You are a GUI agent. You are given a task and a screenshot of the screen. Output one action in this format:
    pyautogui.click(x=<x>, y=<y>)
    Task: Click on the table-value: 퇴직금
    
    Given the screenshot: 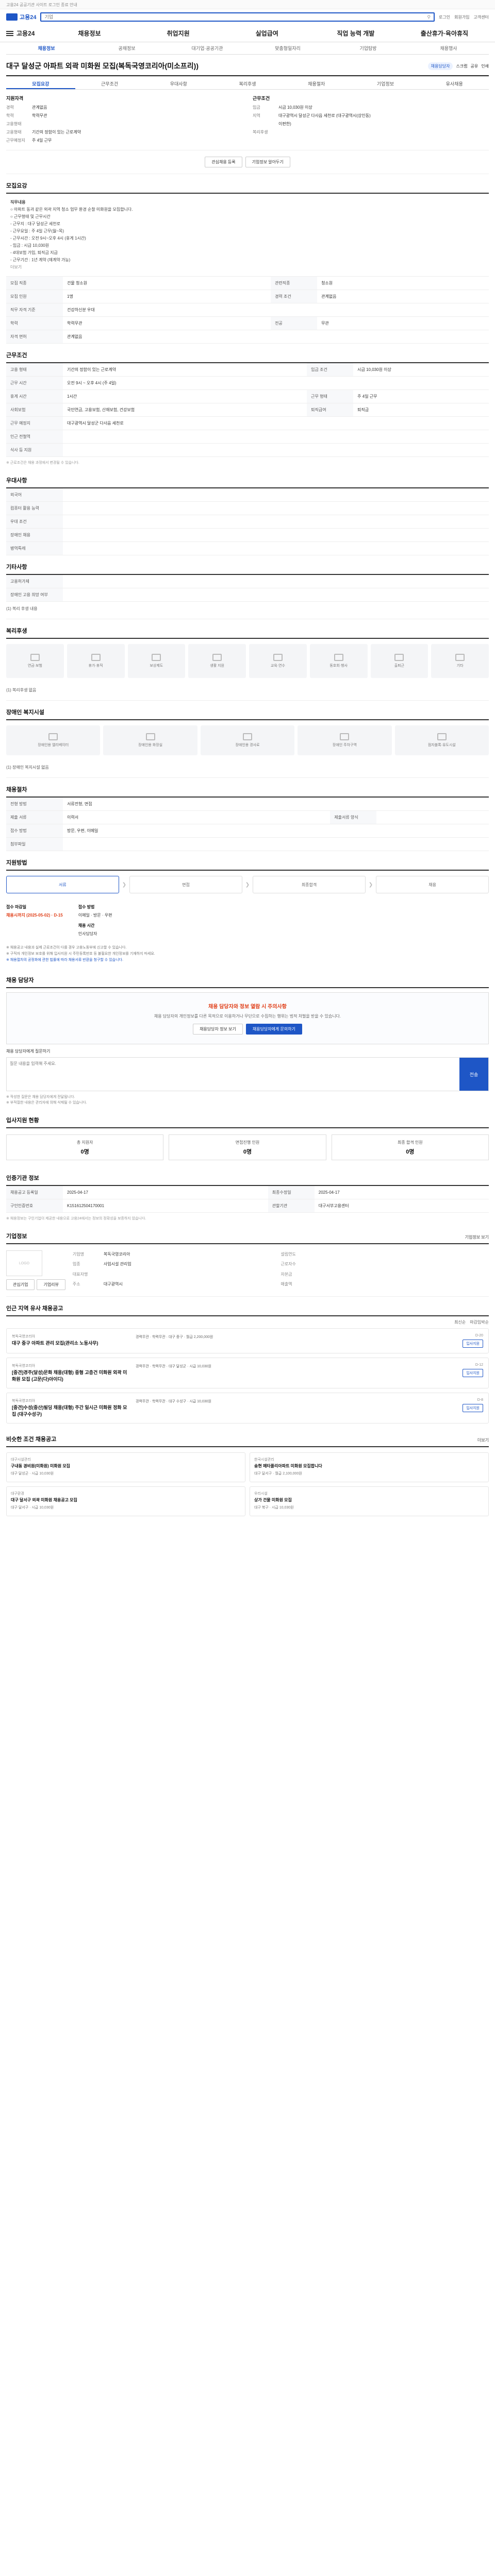 What is the action you would take?
    pyautogui.click(x=421, y=410)
    